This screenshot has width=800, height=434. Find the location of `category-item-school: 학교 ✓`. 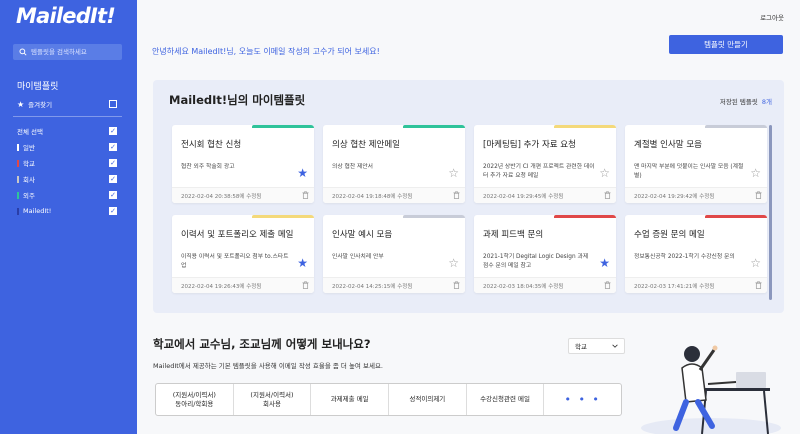

category-item-school: 학교 ✓ is located at coordinates (67, 163).